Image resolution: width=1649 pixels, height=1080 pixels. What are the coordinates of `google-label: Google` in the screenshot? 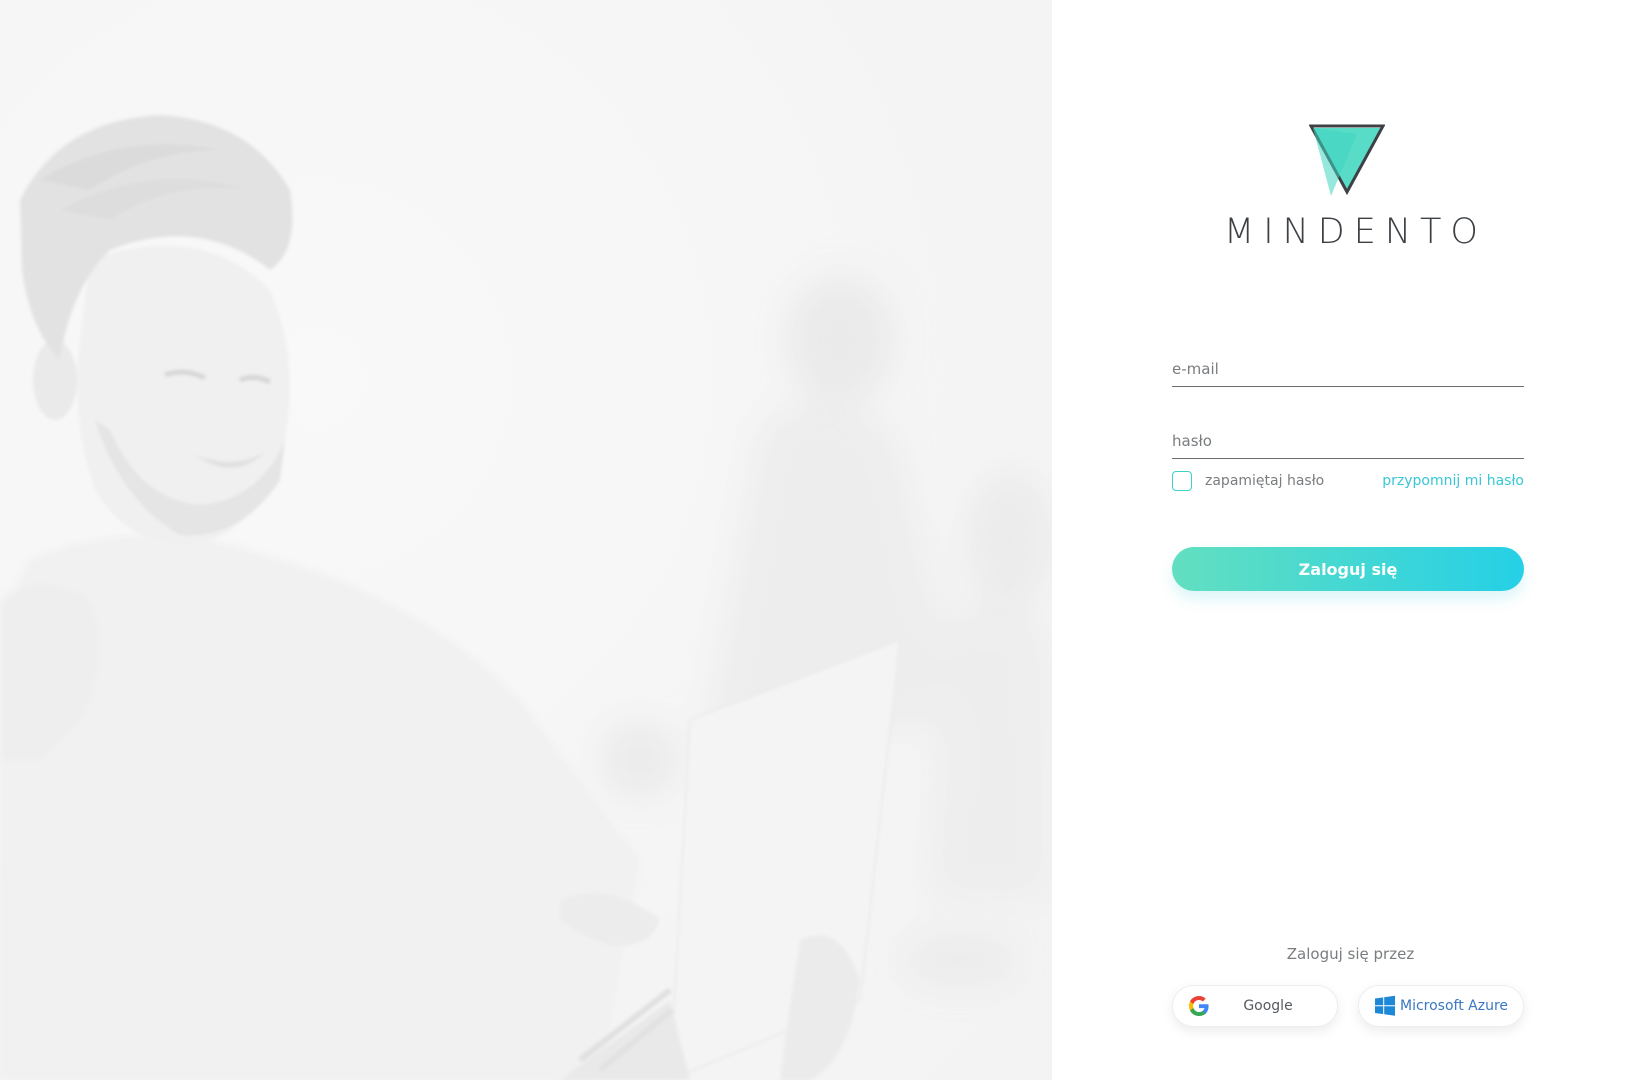 It's located at (1268, 1006).